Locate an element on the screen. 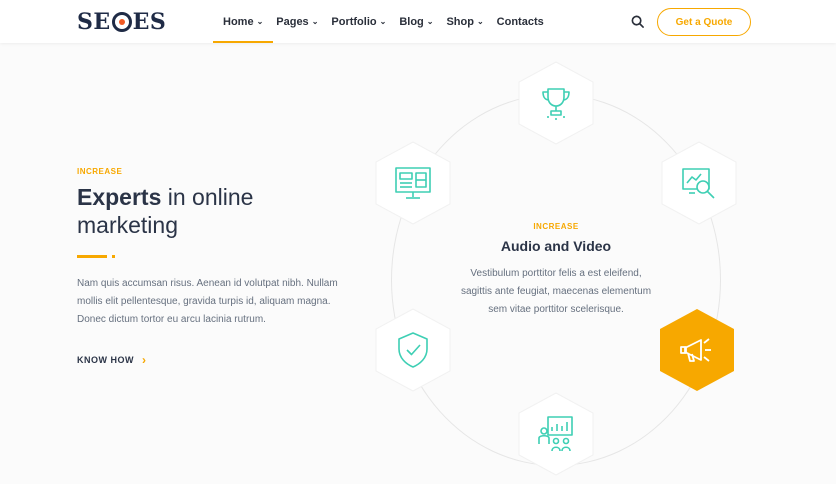  feature-eyebrow: INCREASE is located at coordinates (556, 226).